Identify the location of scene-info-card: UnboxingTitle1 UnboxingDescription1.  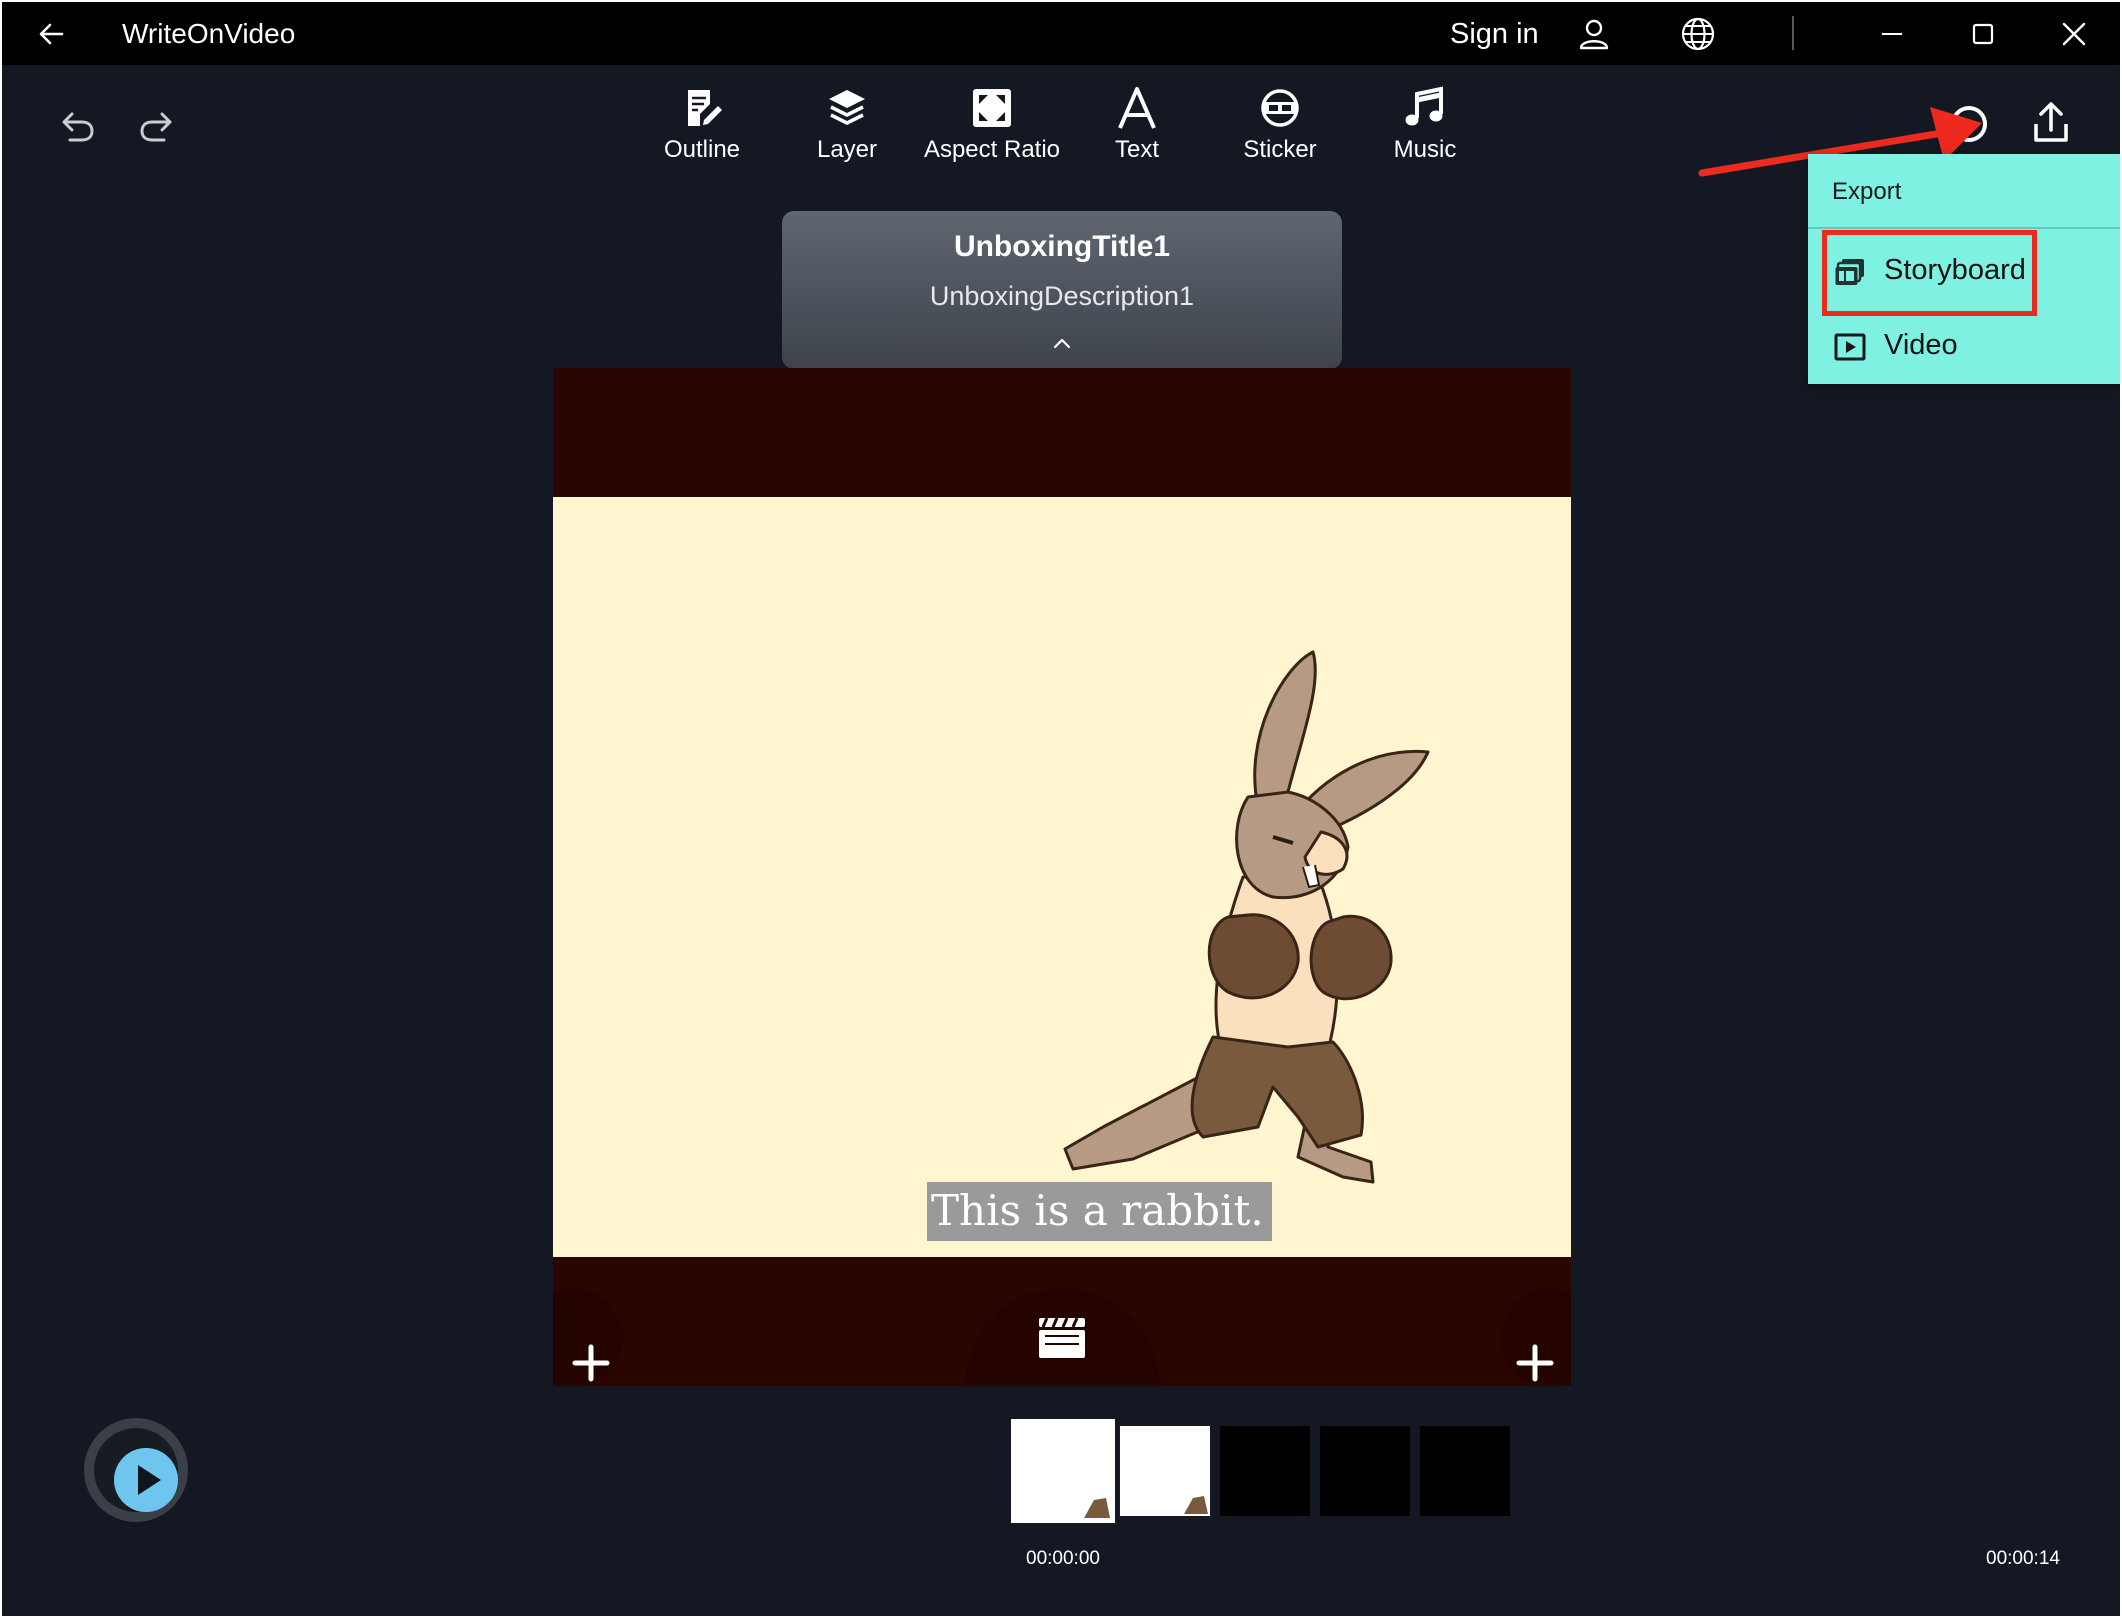
(1062, 290).